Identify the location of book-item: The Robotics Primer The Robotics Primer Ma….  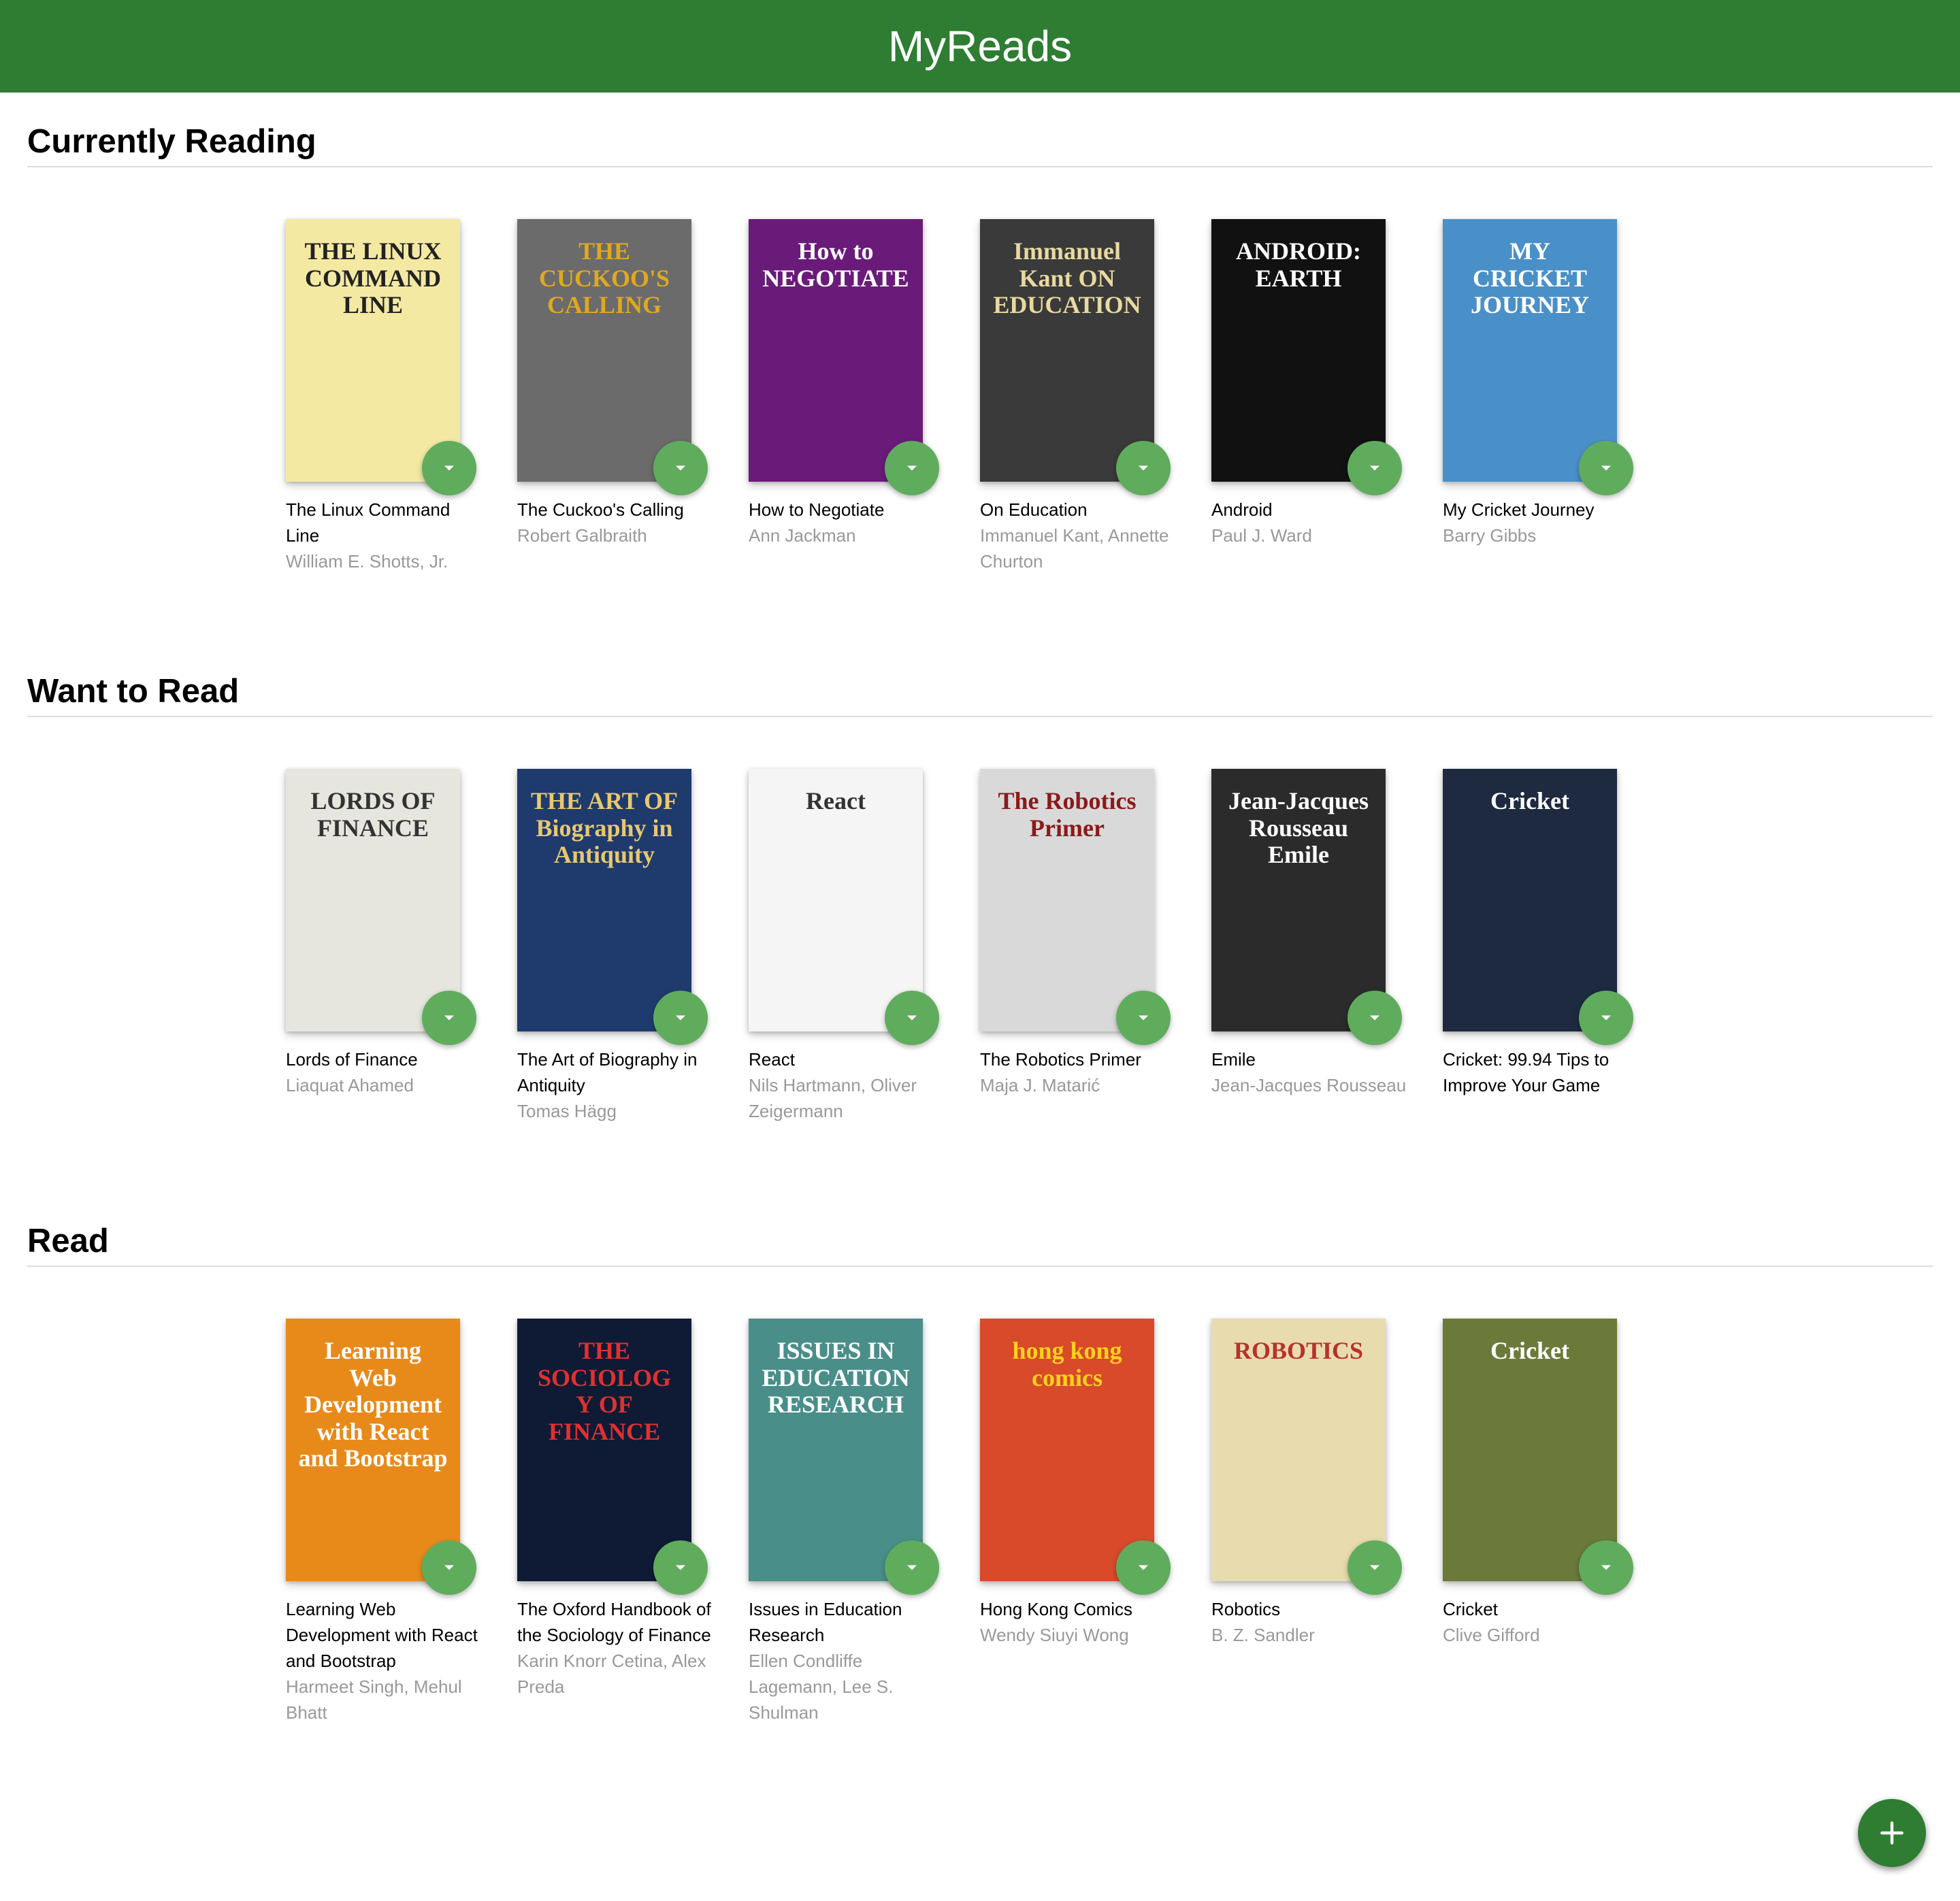
(1095, 946).